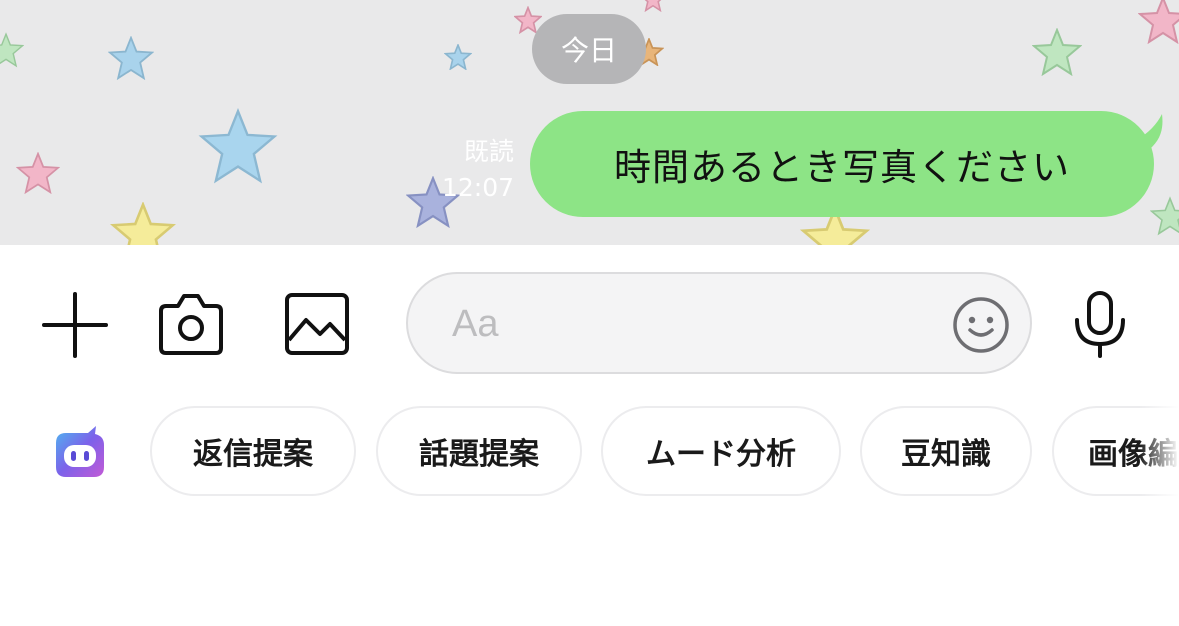  I want to click on microphone-icon, so click(1100, 324).